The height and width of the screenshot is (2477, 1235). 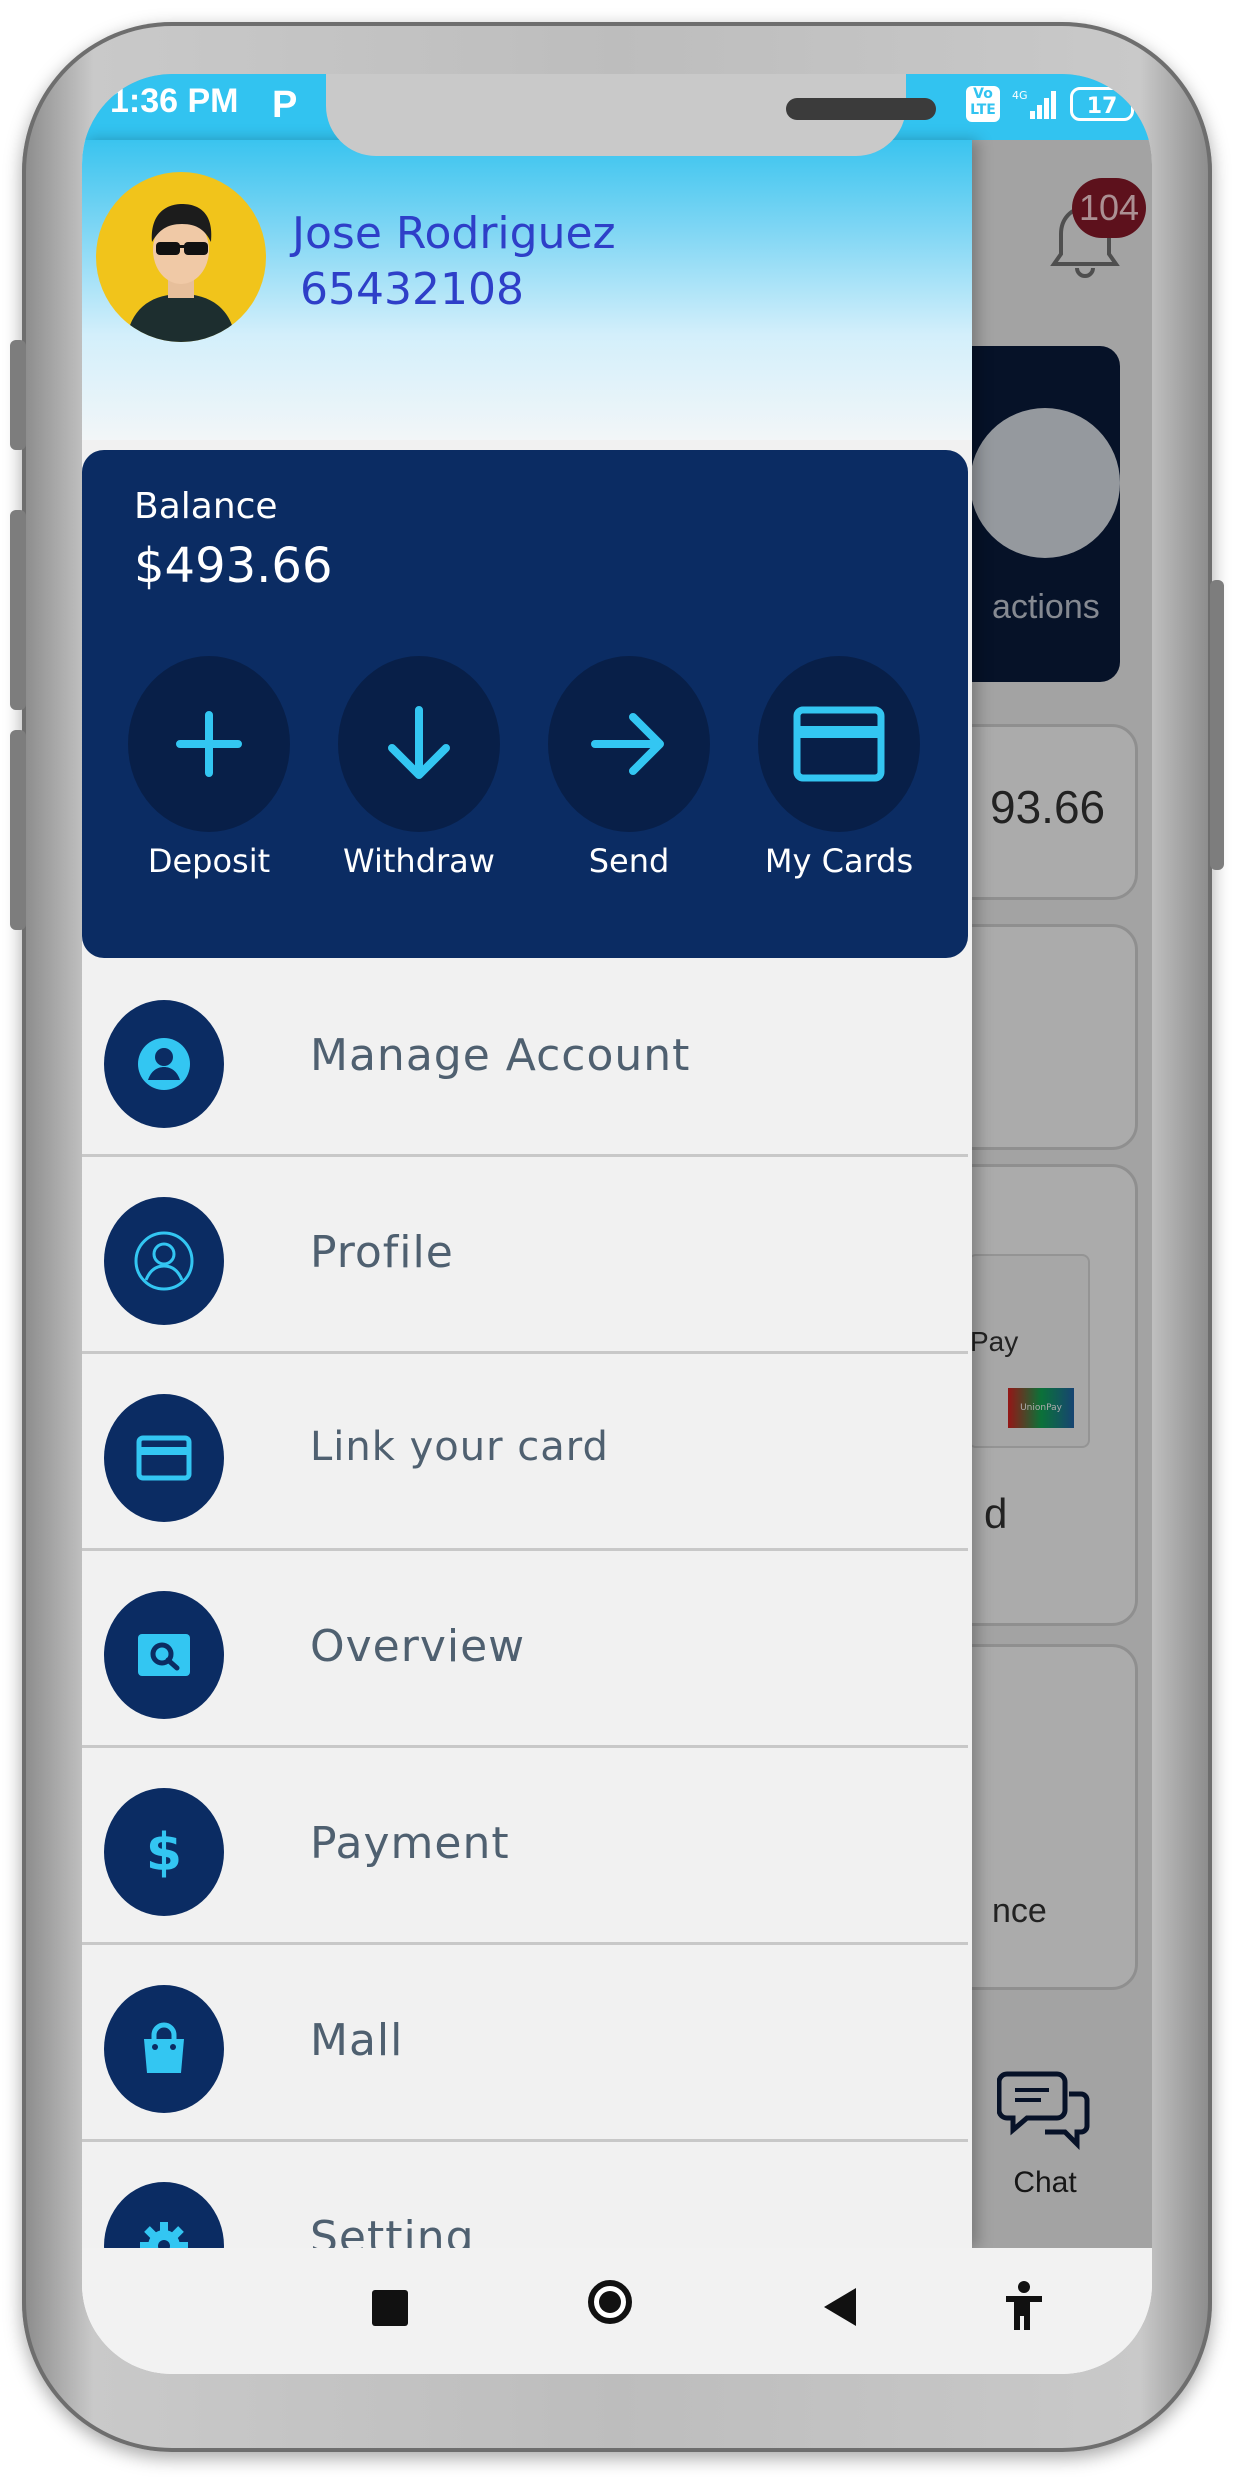 I want to click on menu-label: Overview, so click(x=418, y=1646).